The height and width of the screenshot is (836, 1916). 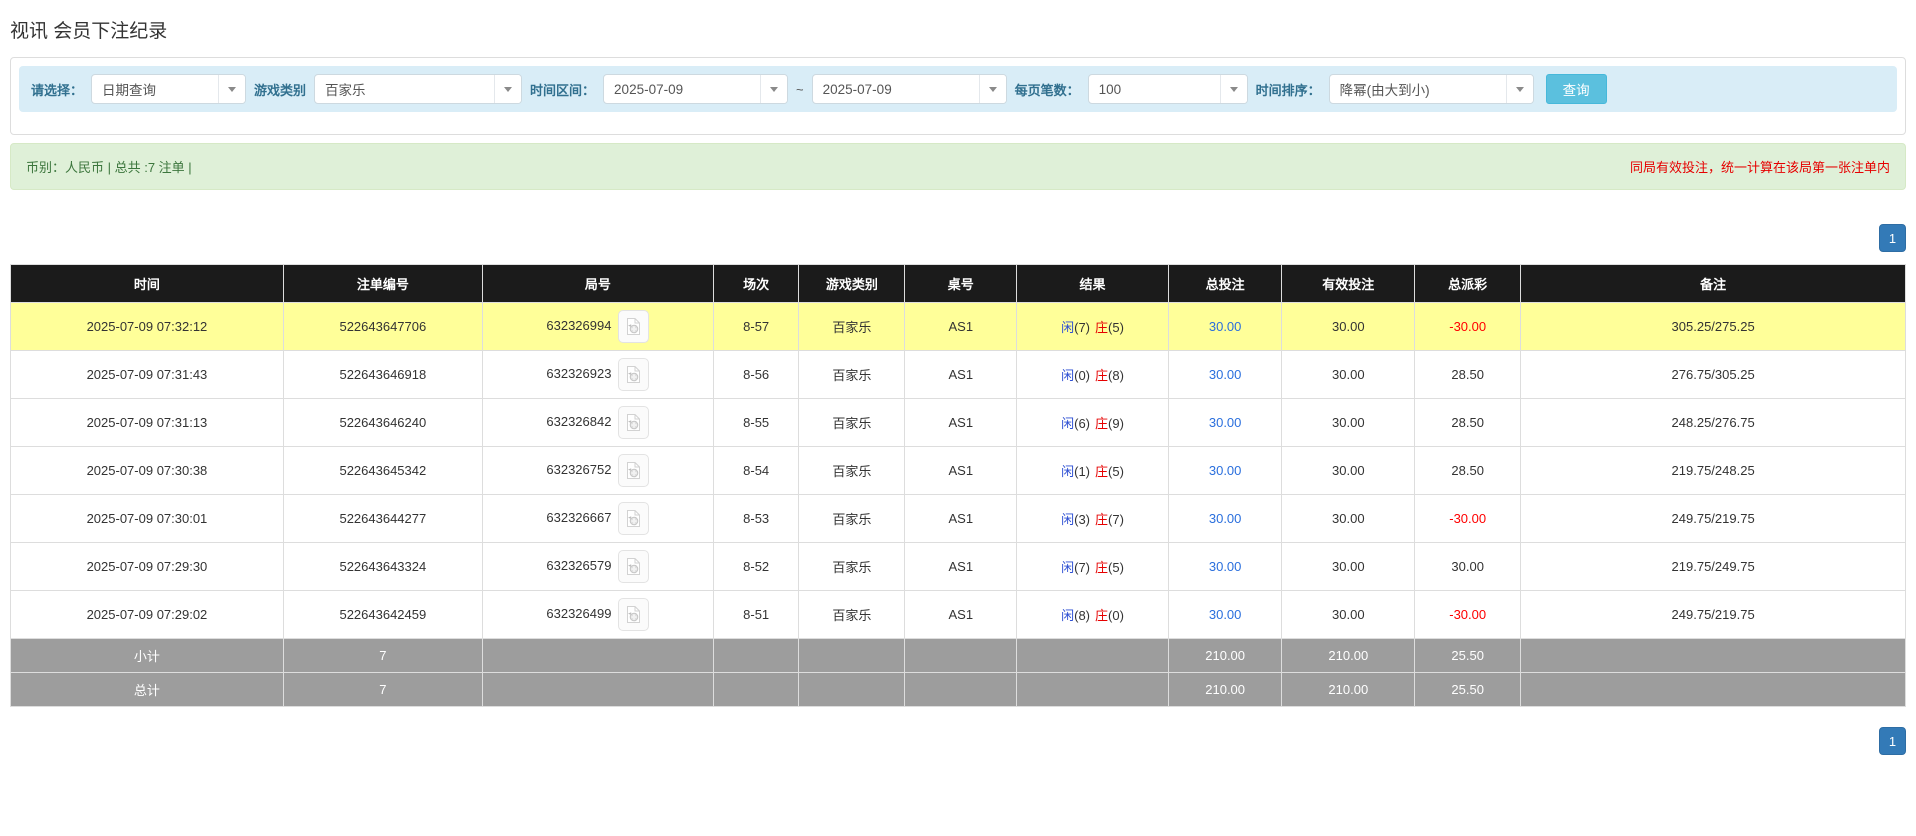 I want to click on result-banker-score: (0), so click(x=1116, y=615).